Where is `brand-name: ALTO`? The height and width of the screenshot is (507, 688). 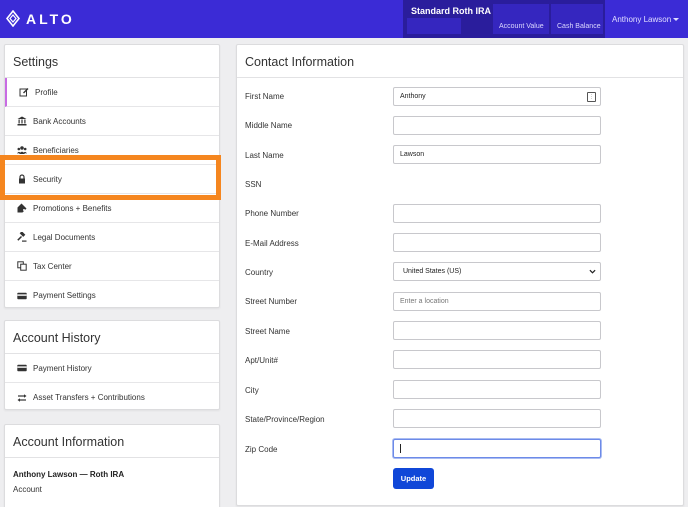 brand-name: ALTO is located at coordinates (50, 18).